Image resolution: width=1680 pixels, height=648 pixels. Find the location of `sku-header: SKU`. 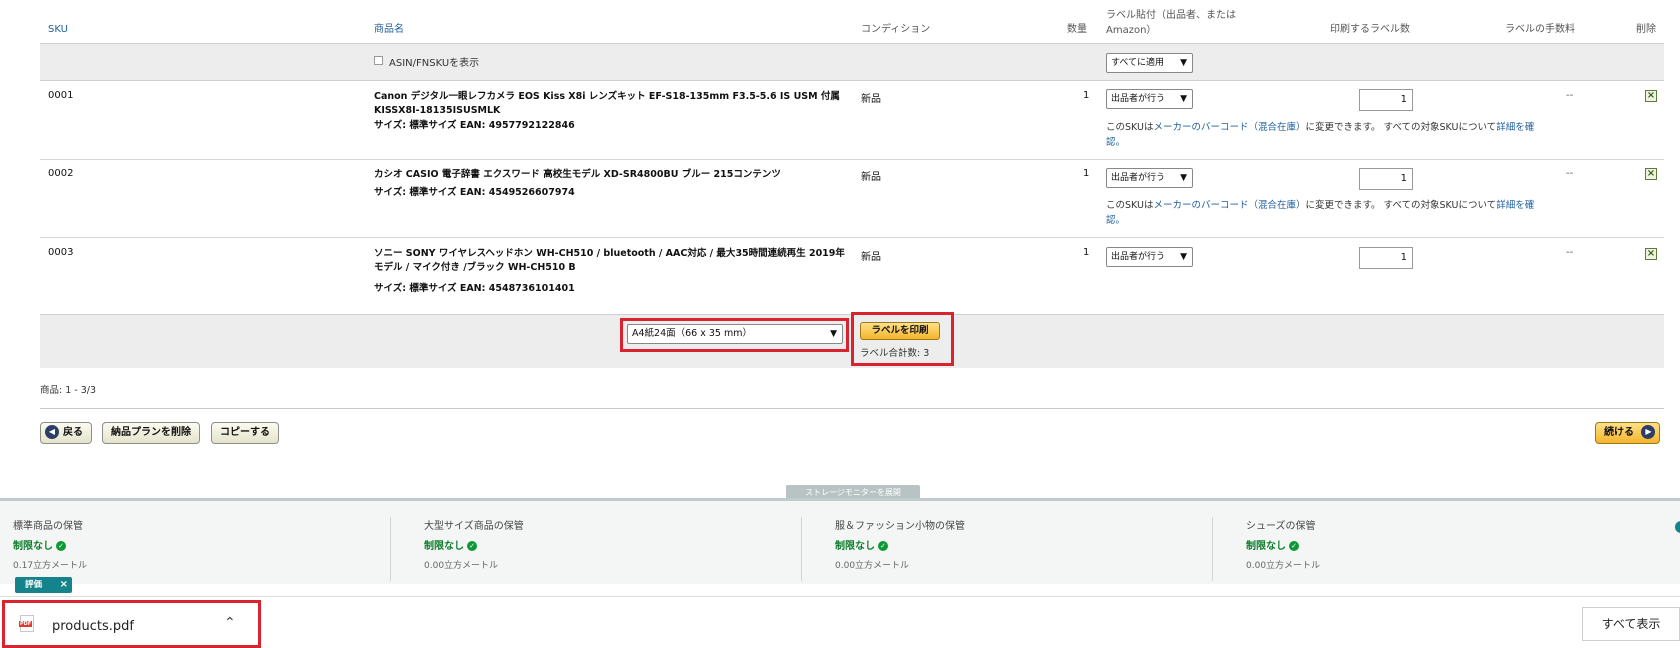

sku-header: SKU is located at coordinates (58, 29).